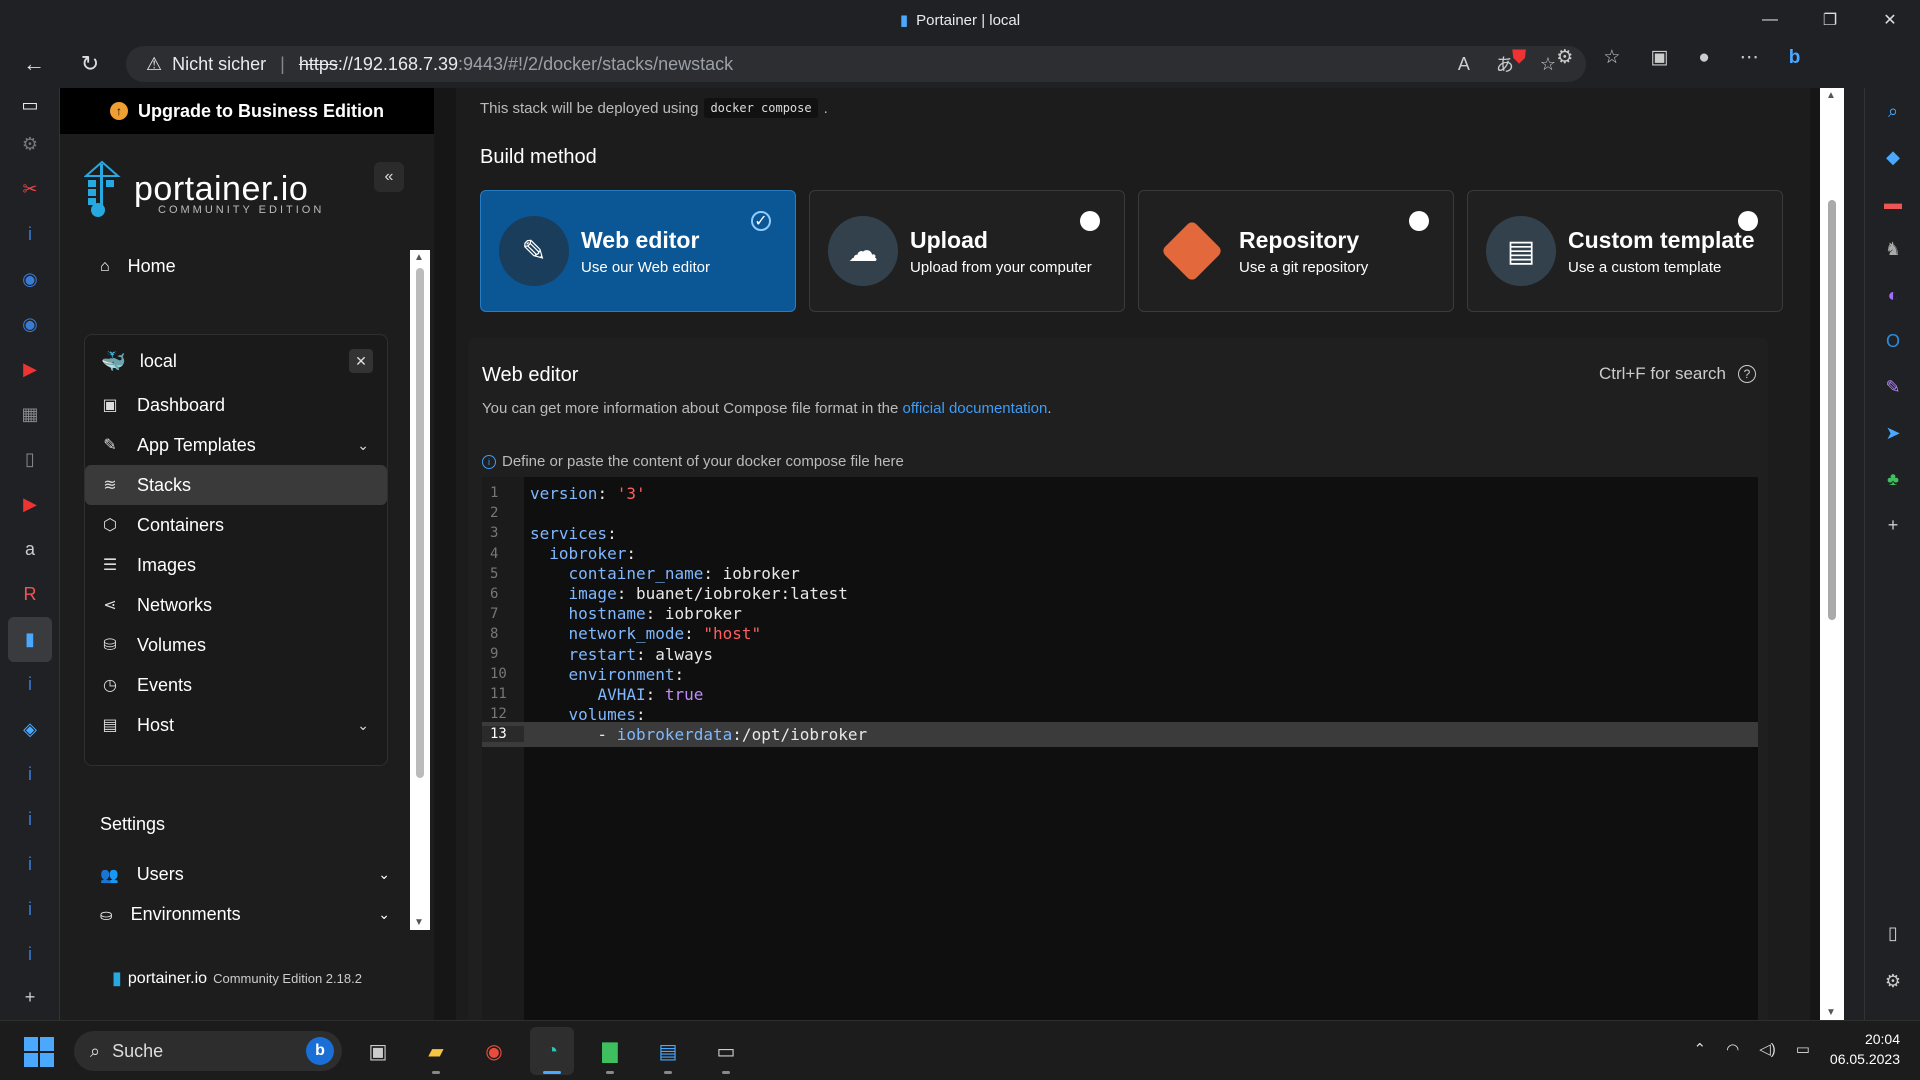 The width and height of the screenshot is (1920, 1080). What do you see at coordinates (1659, 57) in the screenshot?
I see `collections-icon: ▣` at bounding box center [1659, 57].